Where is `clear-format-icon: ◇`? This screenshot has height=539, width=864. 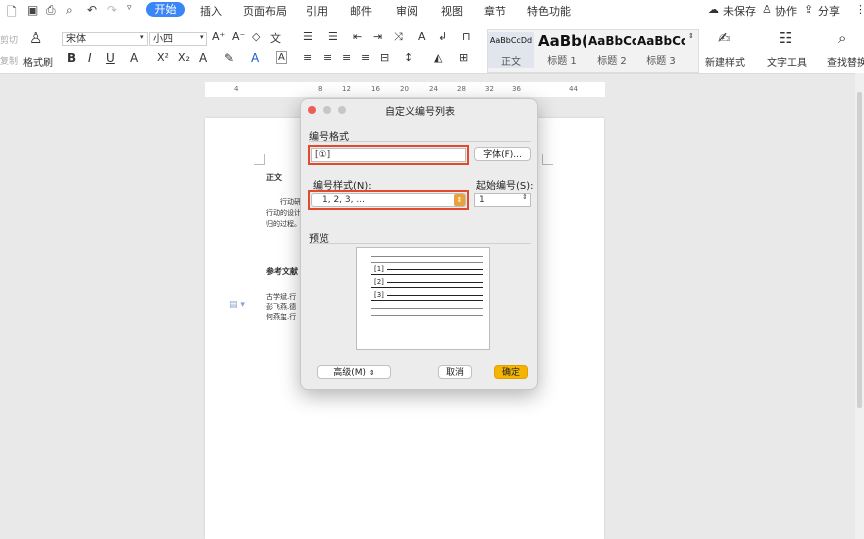
clear-format-icon: ◇ is located at coordinates (256, 36).